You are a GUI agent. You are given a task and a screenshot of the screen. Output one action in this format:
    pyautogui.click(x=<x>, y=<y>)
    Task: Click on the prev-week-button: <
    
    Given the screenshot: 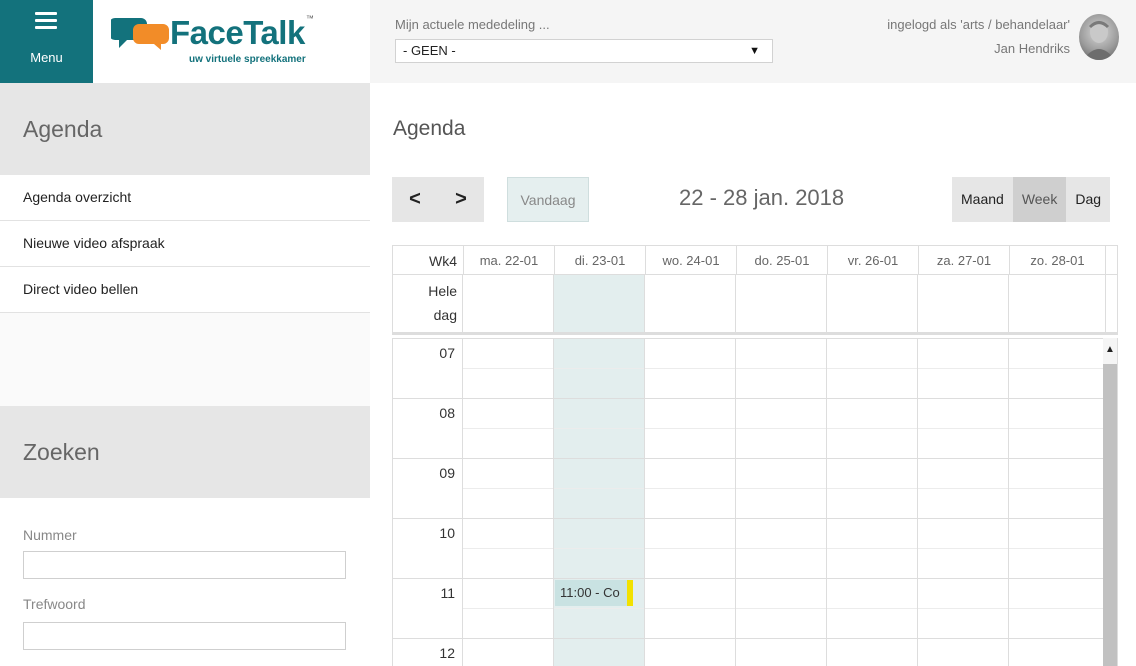 What is the action you would take?
    pyautogui.click(x=415, y=199)
    